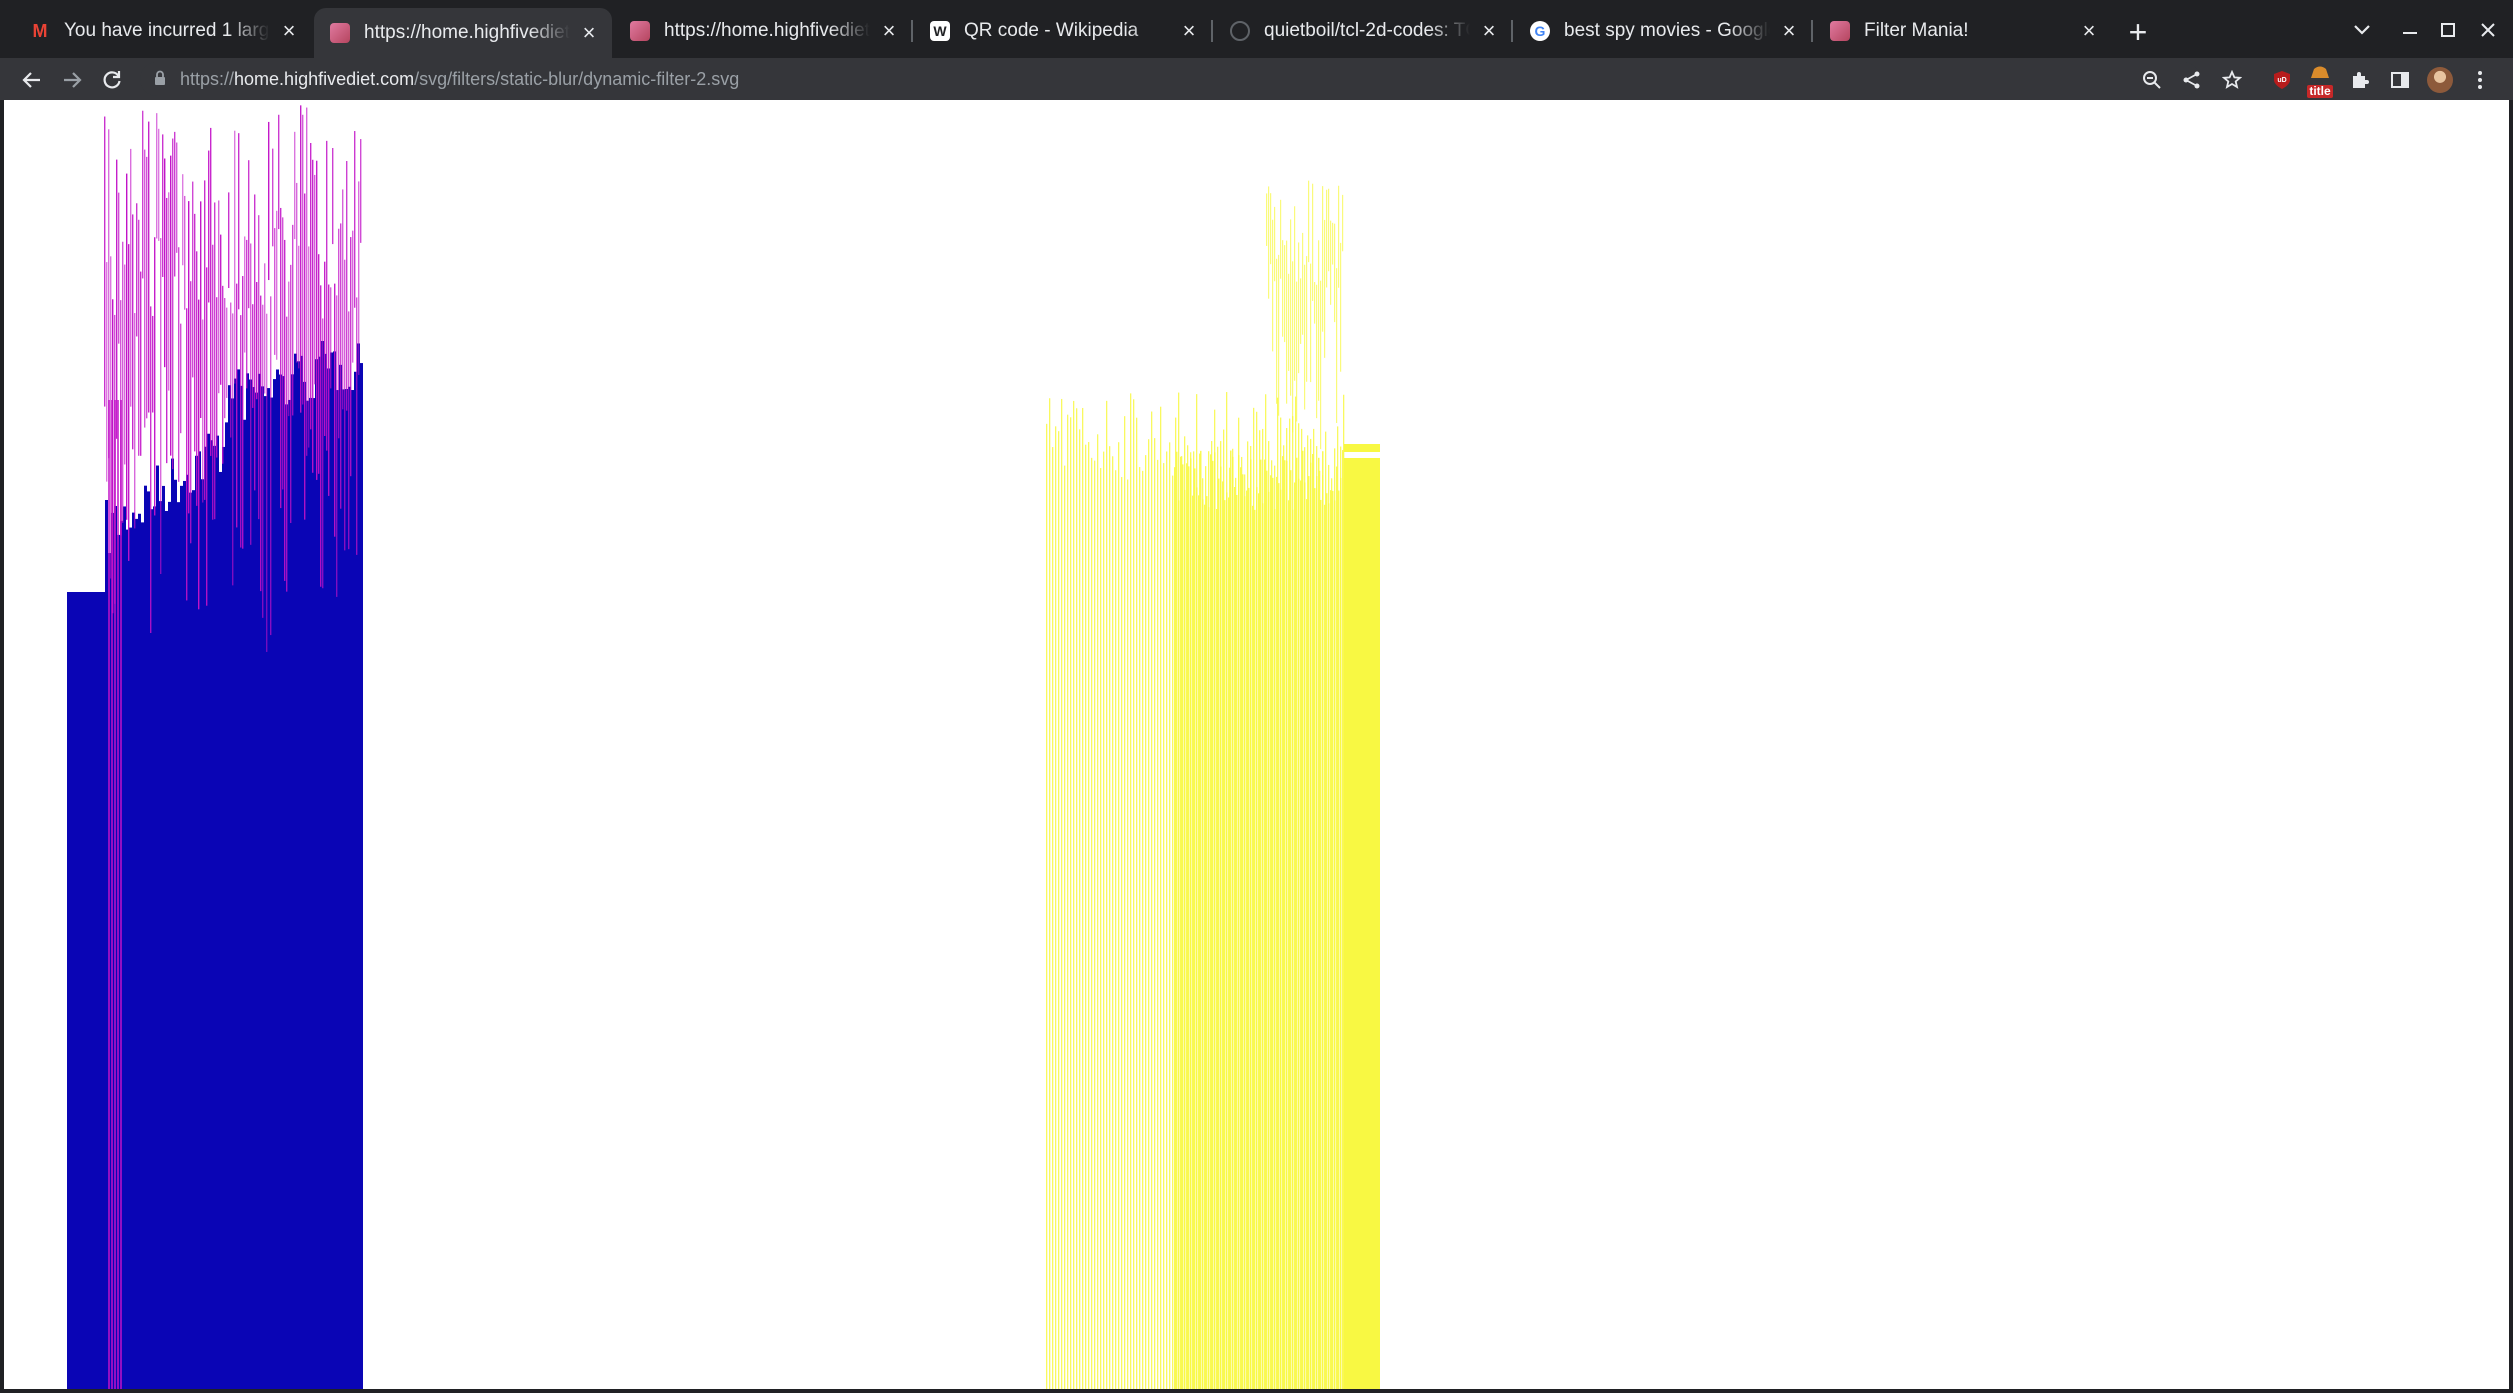 Image resolution: width=2513 pixels, height=1393 pixels. What do you see at coordinates (1667, 30) in the screenshot?
I see `tab-title: best spy movies - Google Search` at bounding box center [1667, 30].